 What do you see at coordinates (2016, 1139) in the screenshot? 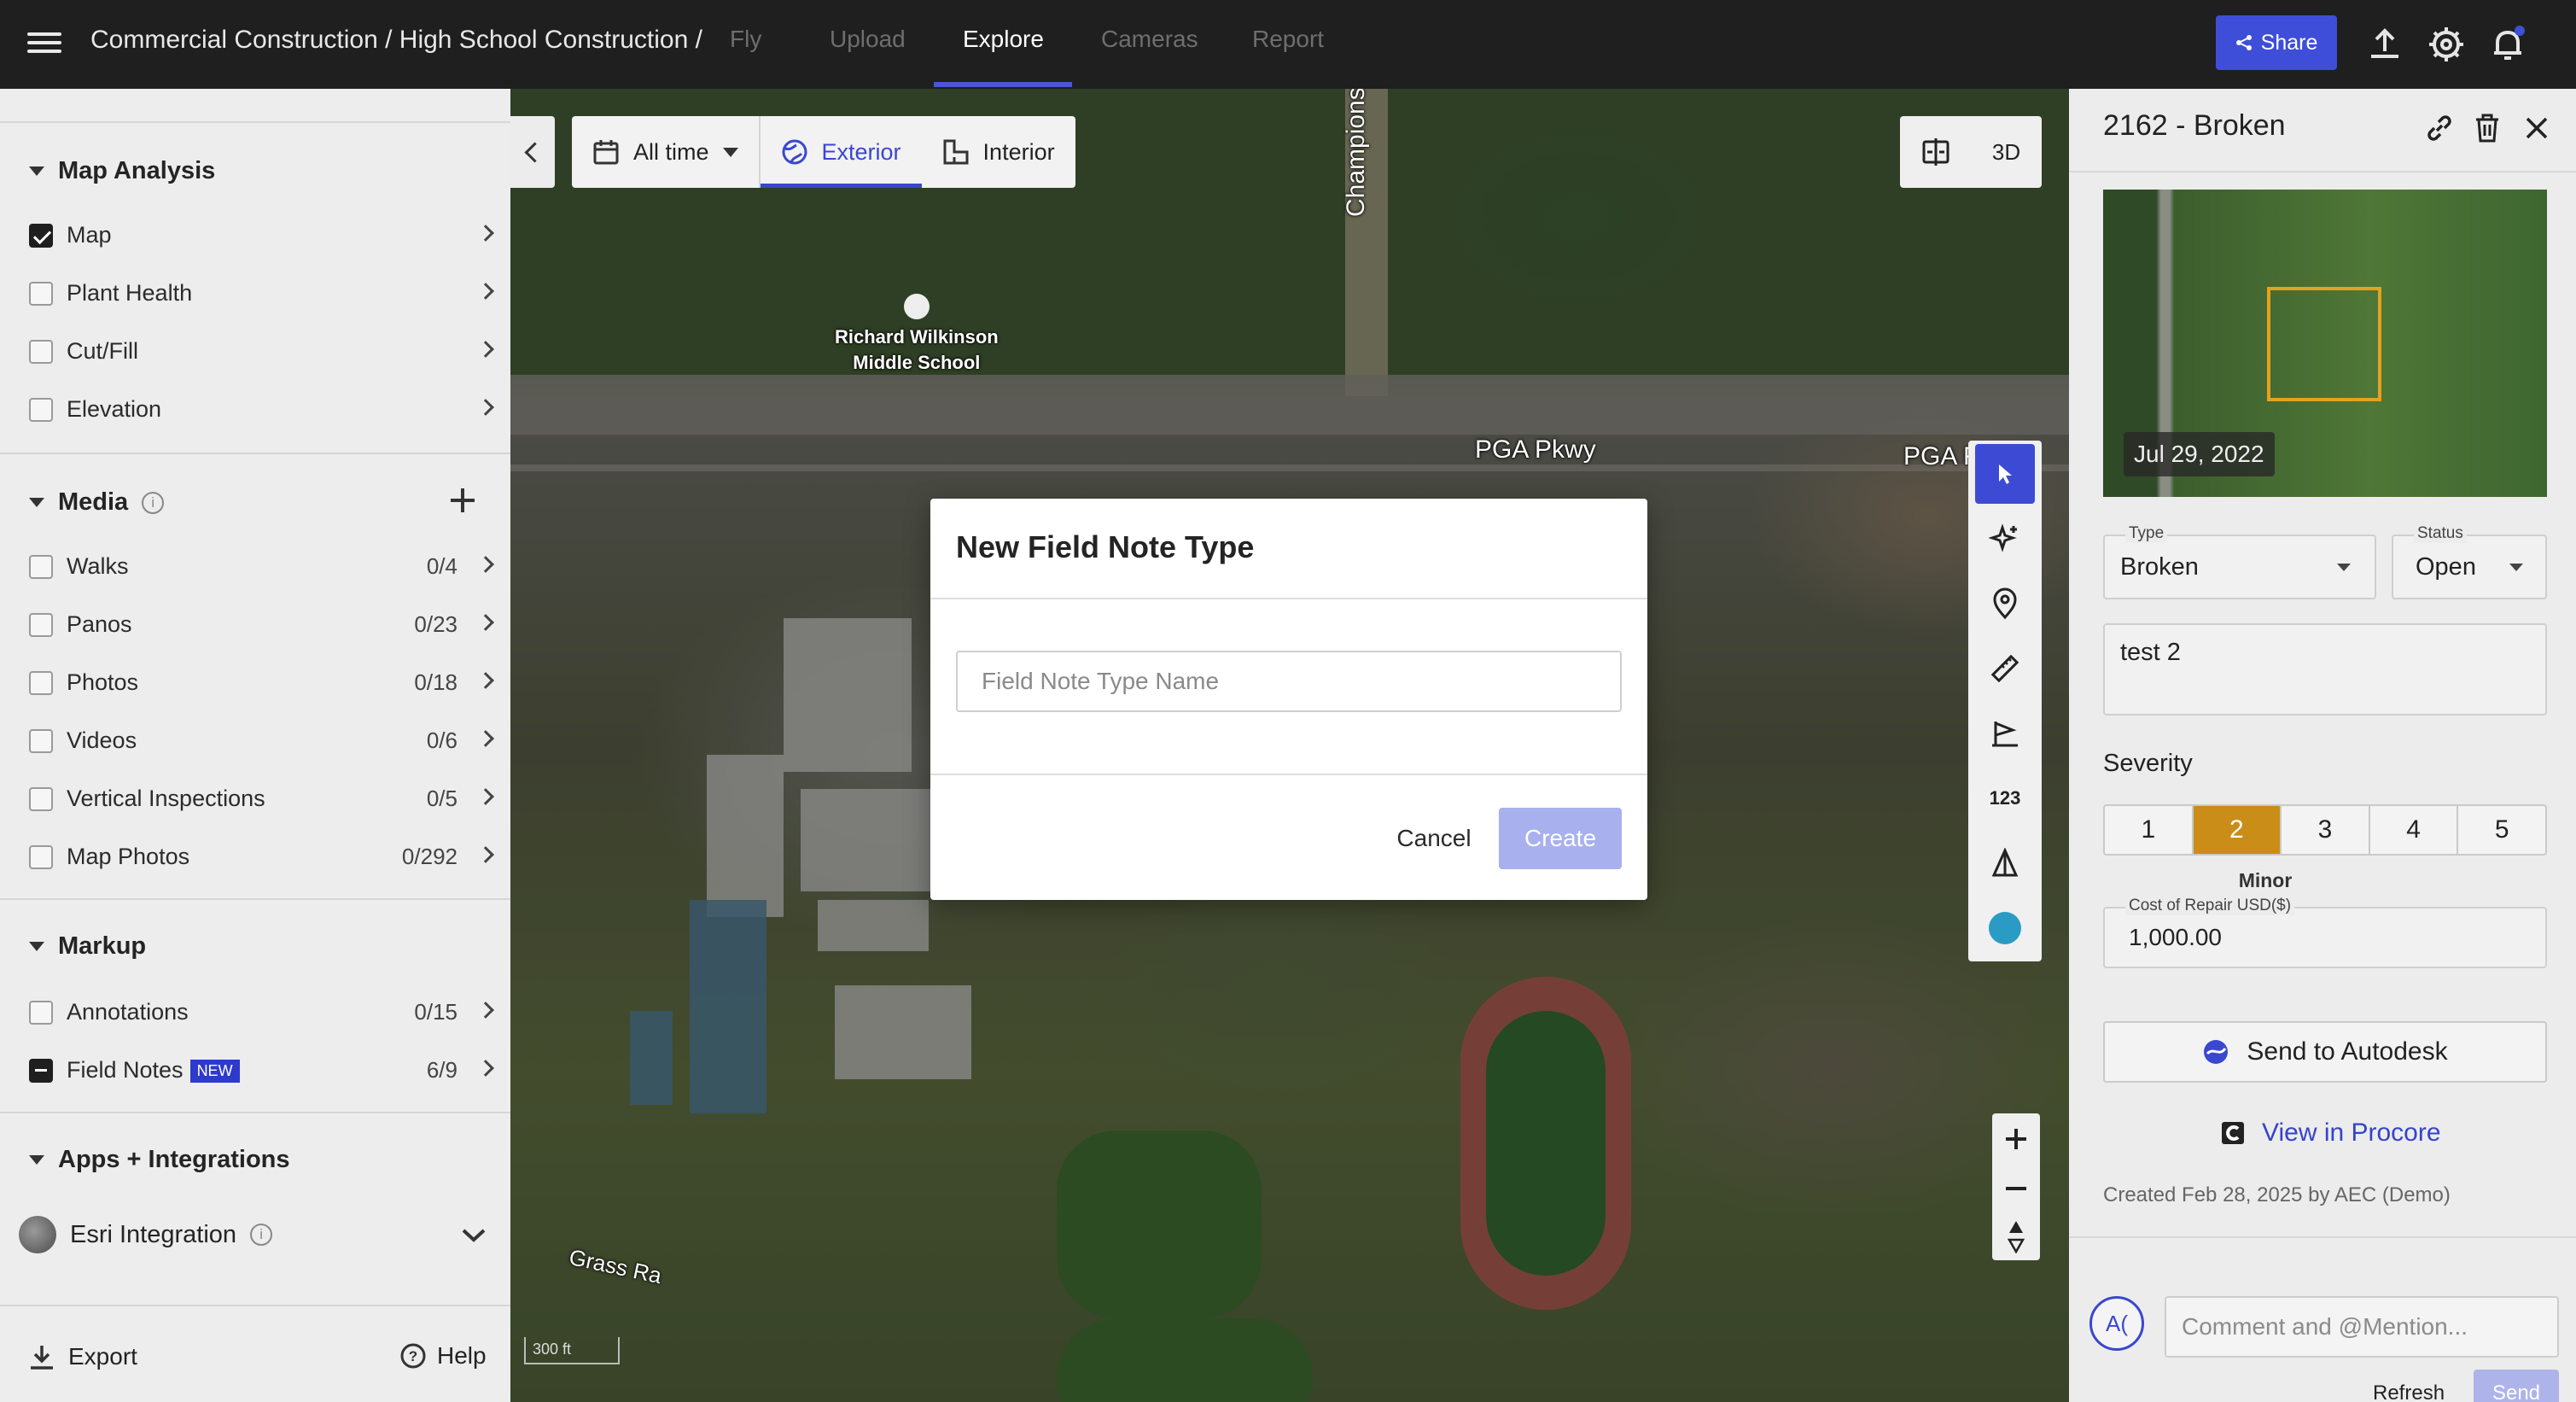
I see `zoom-in-icon` at bounding box center [2016, 1139].